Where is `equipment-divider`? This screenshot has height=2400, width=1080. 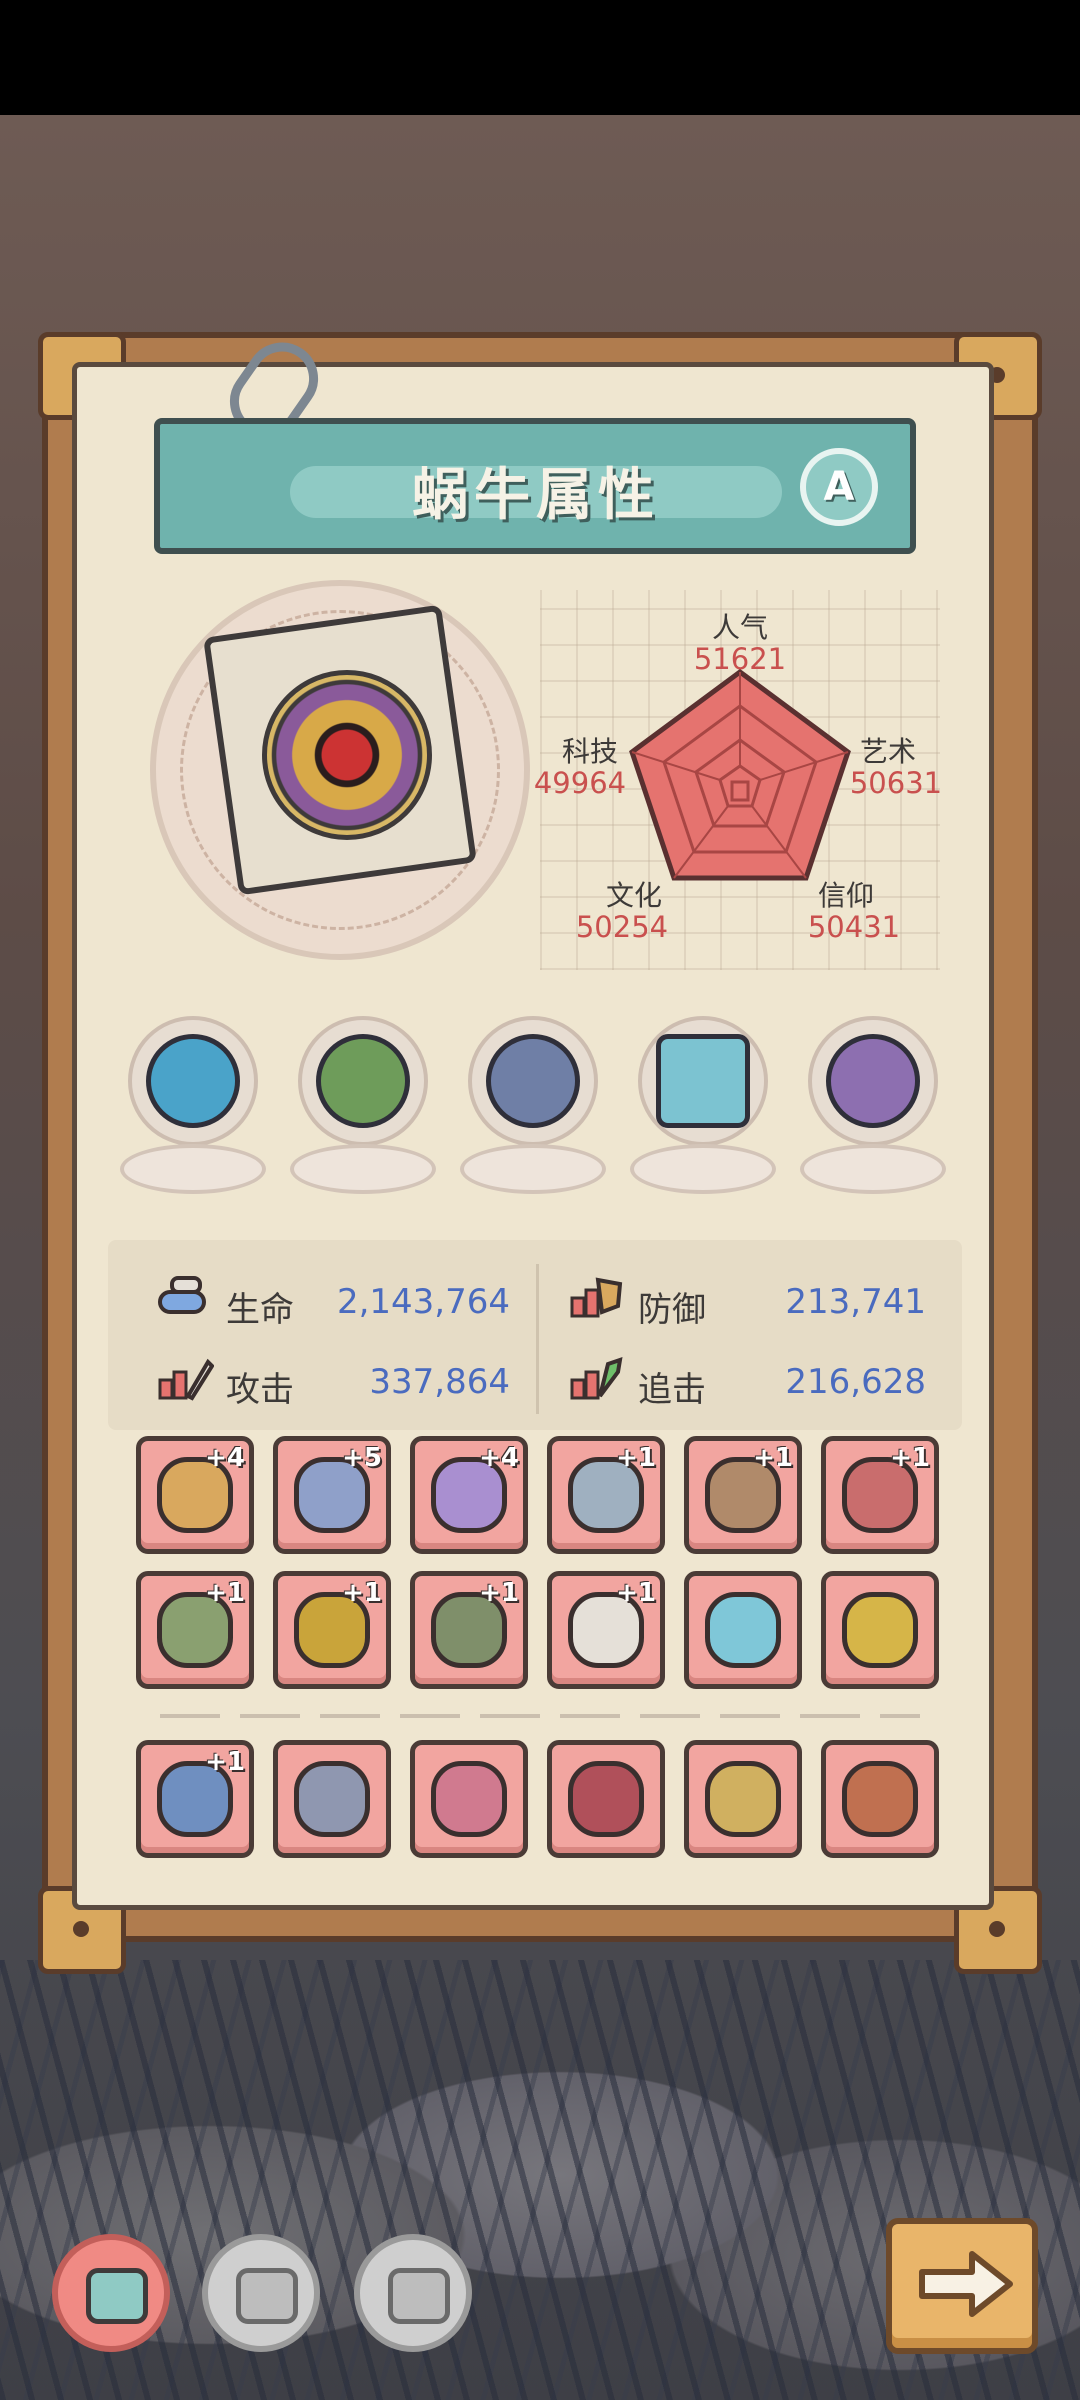 equipment-divider is located at coordinates (540, 1716).